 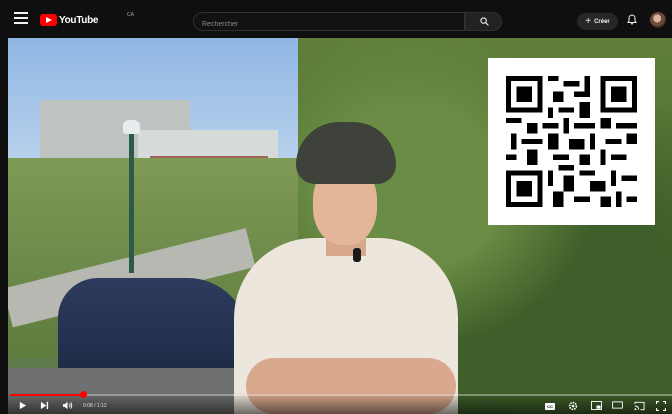 What do you see at coordinates (131, 127) in the screenshot?
I see `video-lamp-head` at bounding box center [131, 127].